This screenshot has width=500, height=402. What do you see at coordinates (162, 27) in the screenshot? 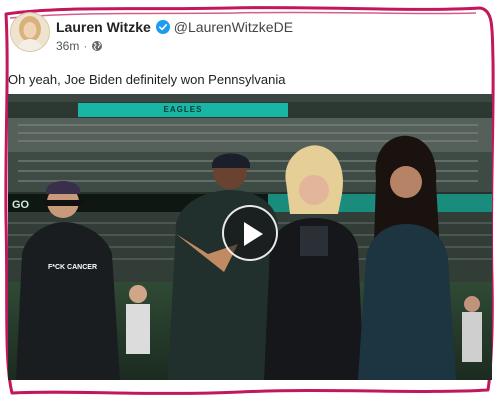
I see `verified-badge-icon` at bounding box center [162, 27].